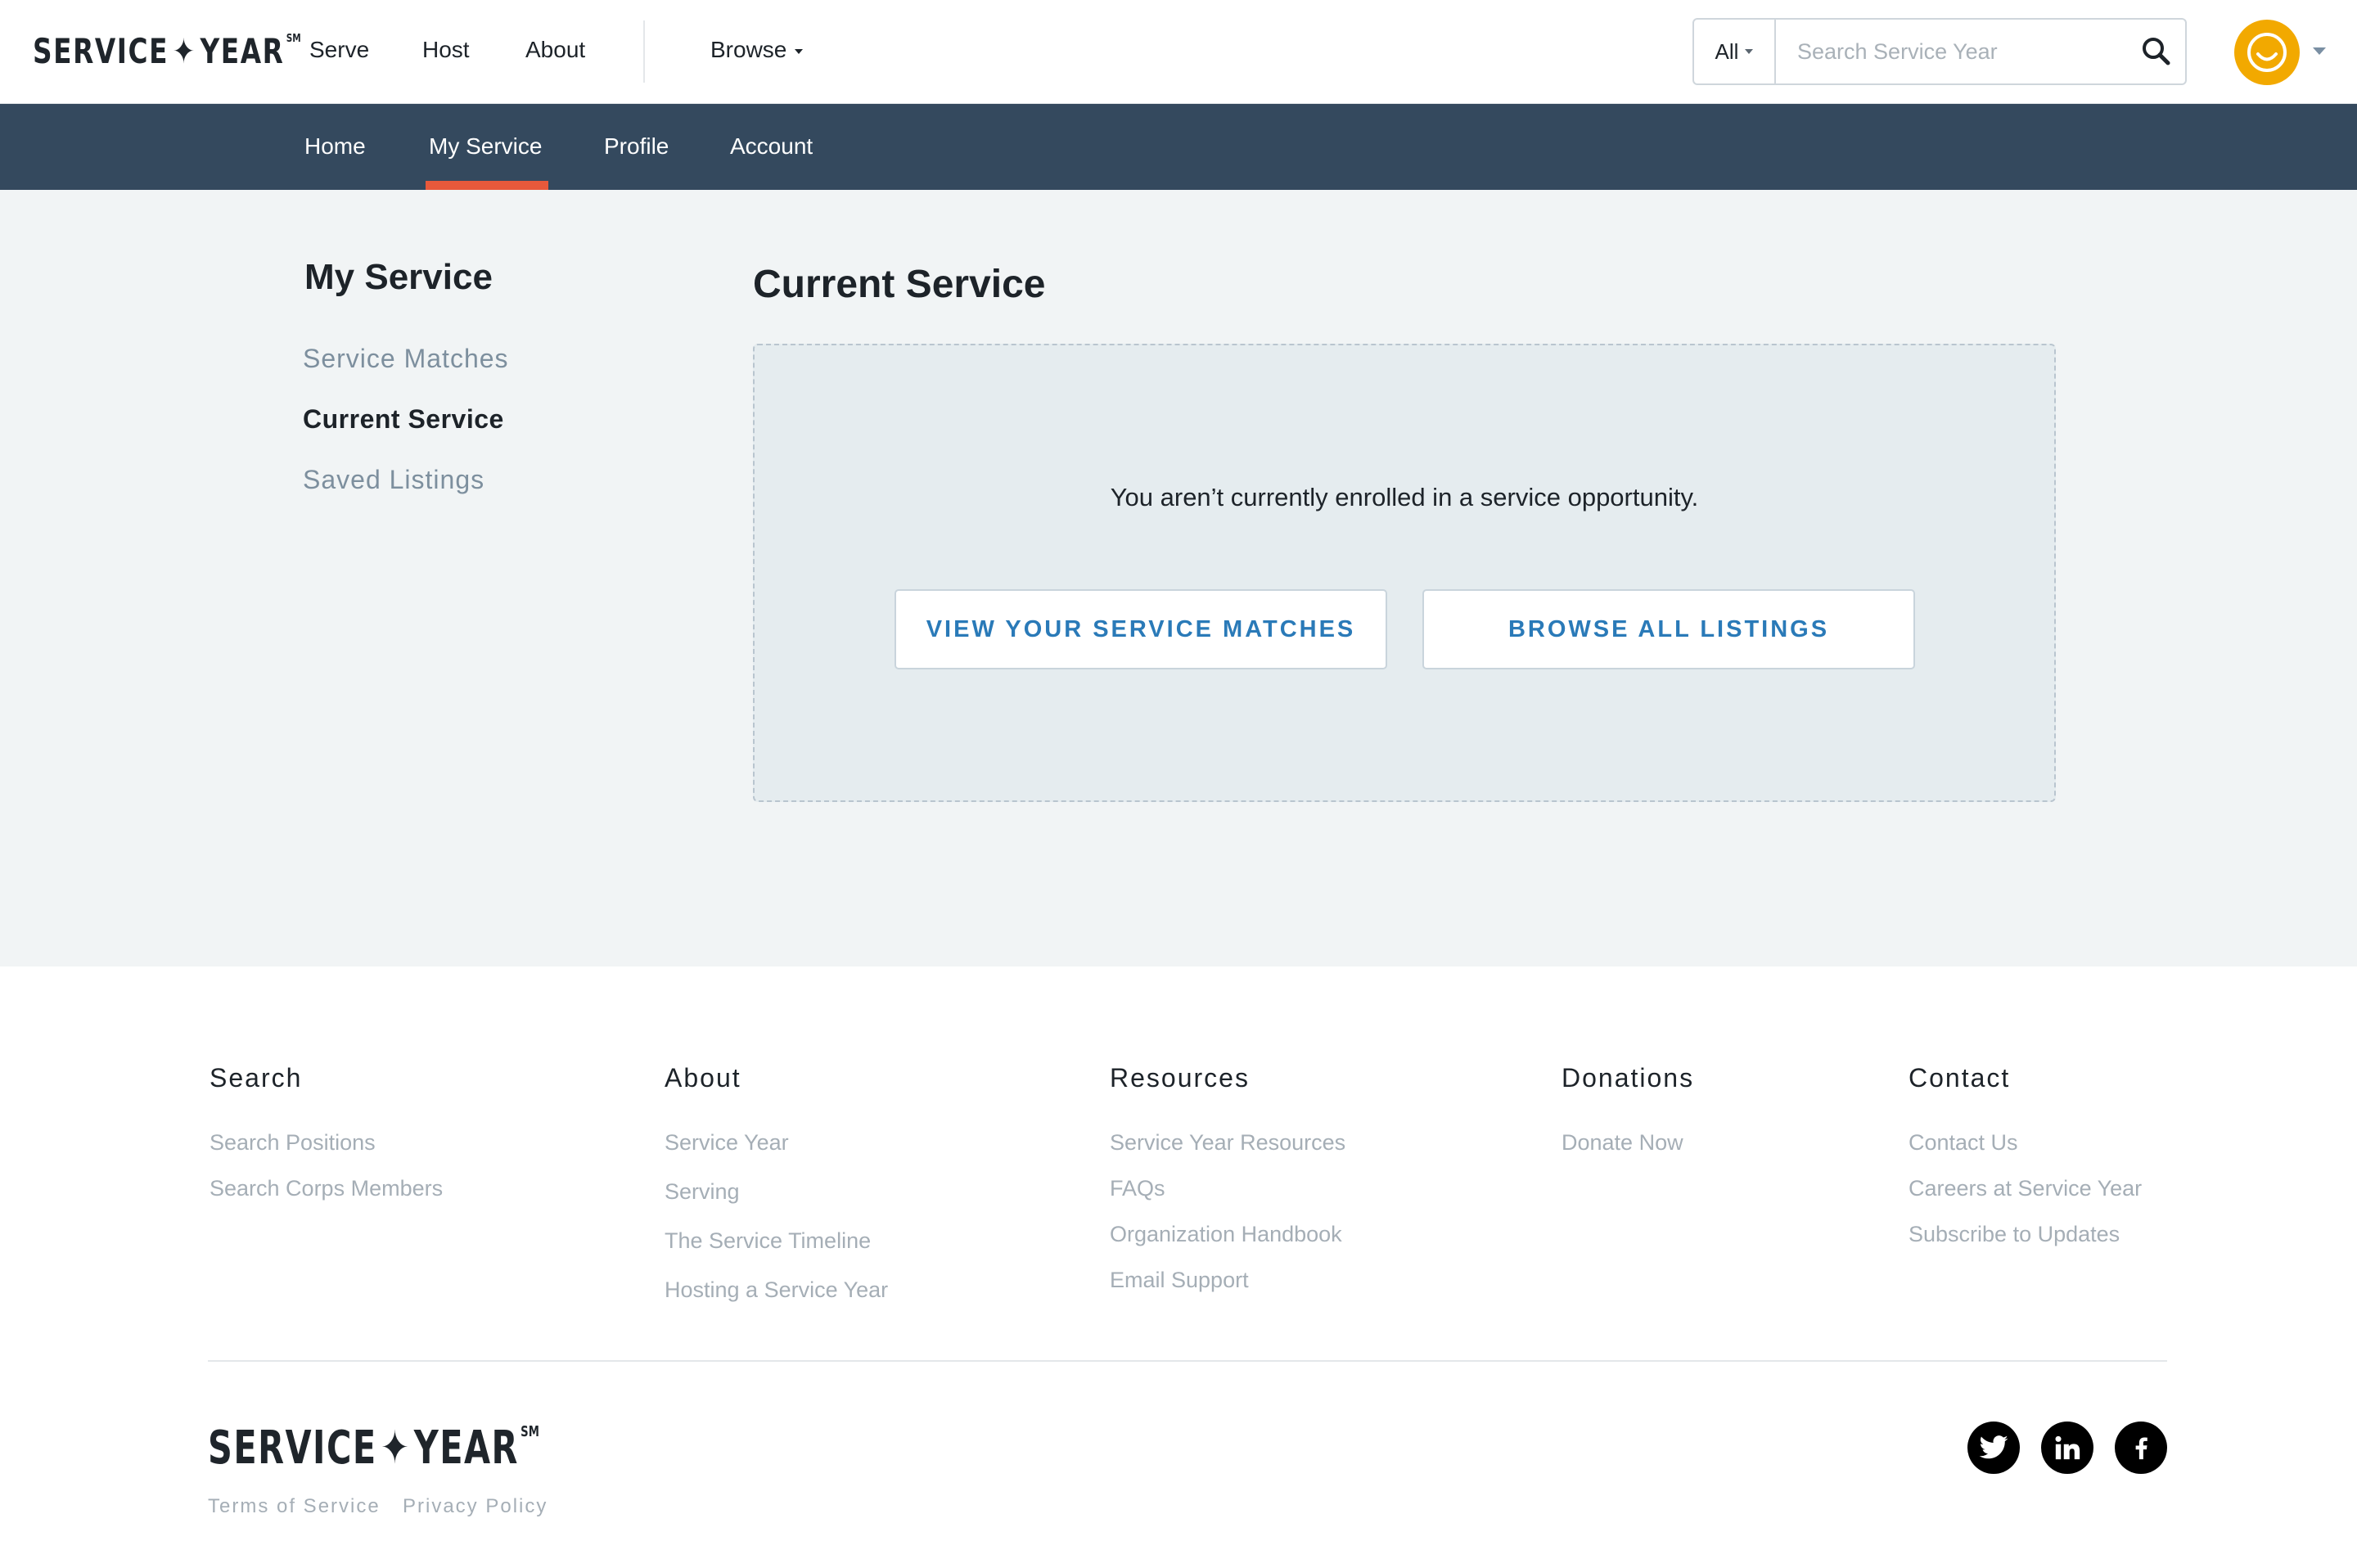  Describe the element at coordinates (771, 146) in the screenshot. I see `subnav-account: Account` at that location.